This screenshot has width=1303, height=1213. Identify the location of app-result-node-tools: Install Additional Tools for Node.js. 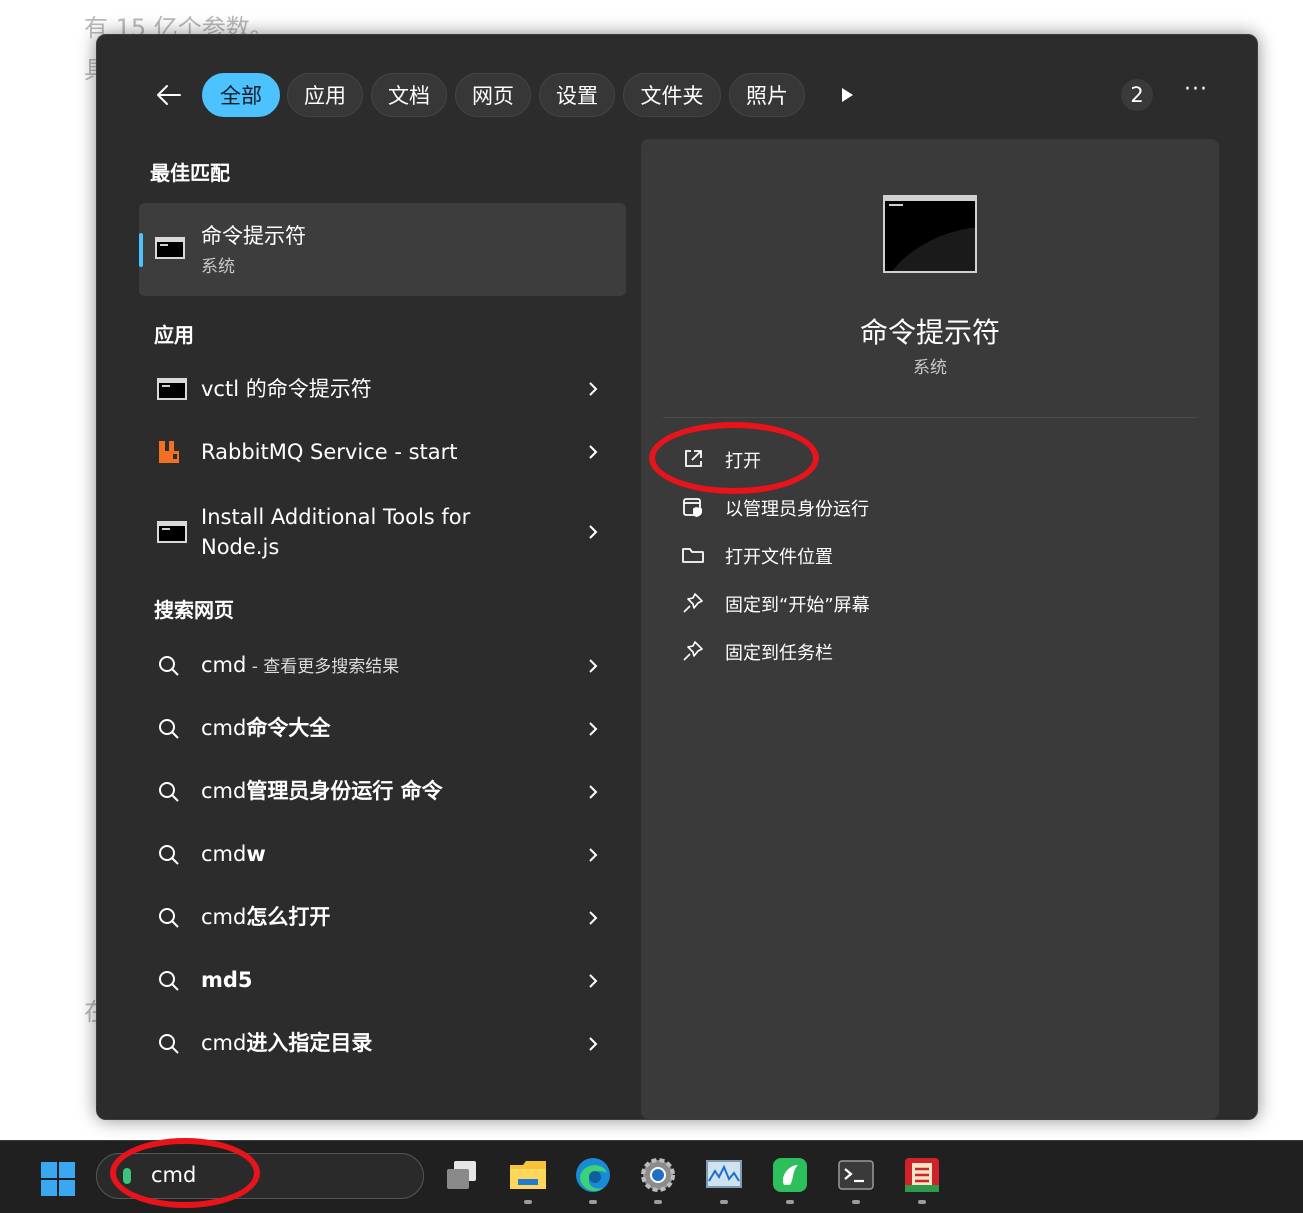
(382, 532).